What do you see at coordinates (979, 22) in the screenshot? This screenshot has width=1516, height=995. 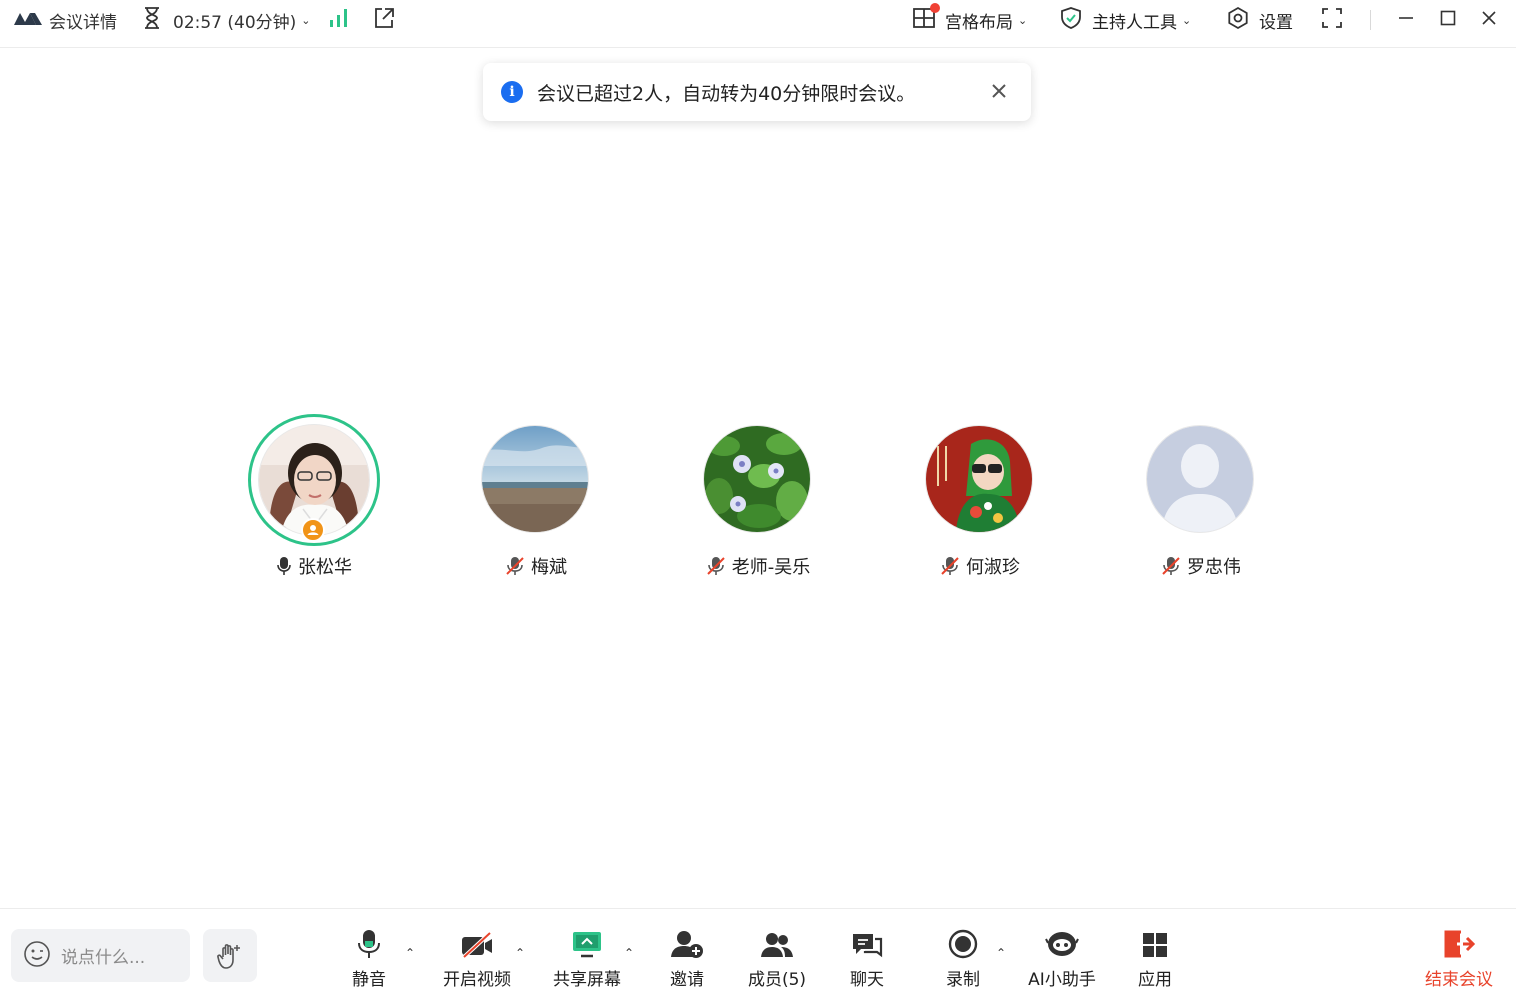 I see `layout-label: 宫格布局` at bounding box center [979, 22].